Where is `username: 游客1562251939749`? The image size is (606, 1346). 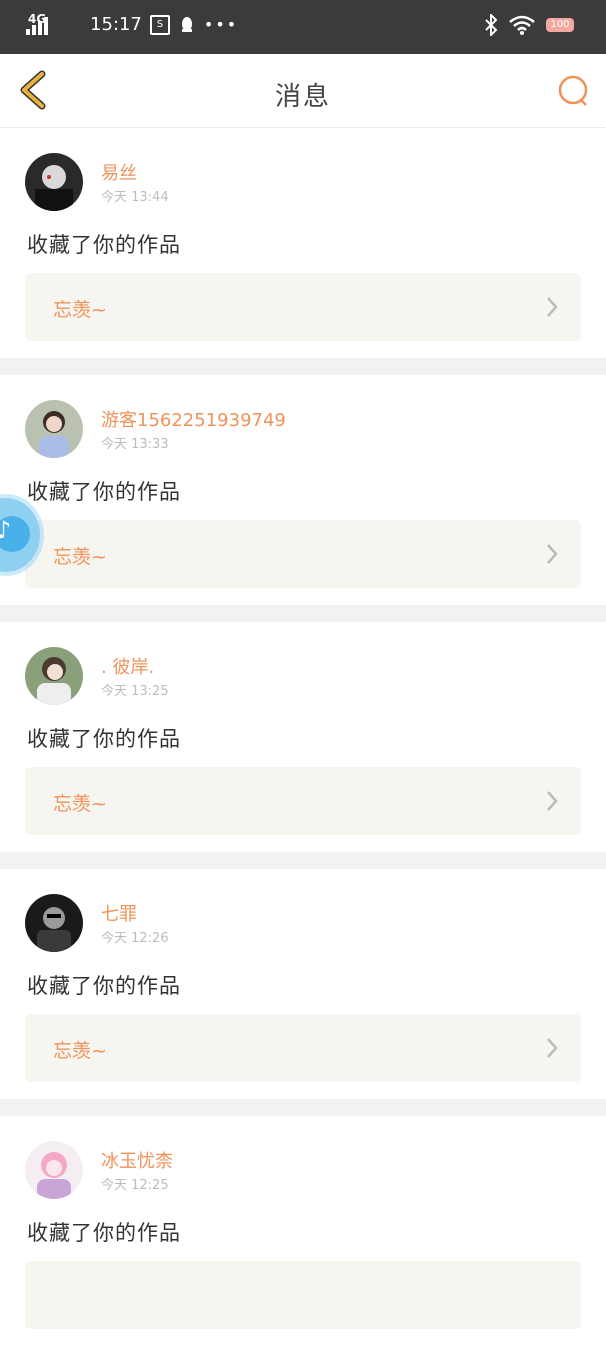 username: 游客1562251939749 is located at coordinates (193, 419).